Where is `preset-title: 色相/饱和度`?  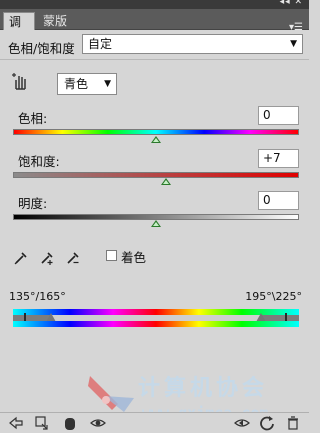 preset-title: 色相/饱和度 is located at coordinates (41, 48).